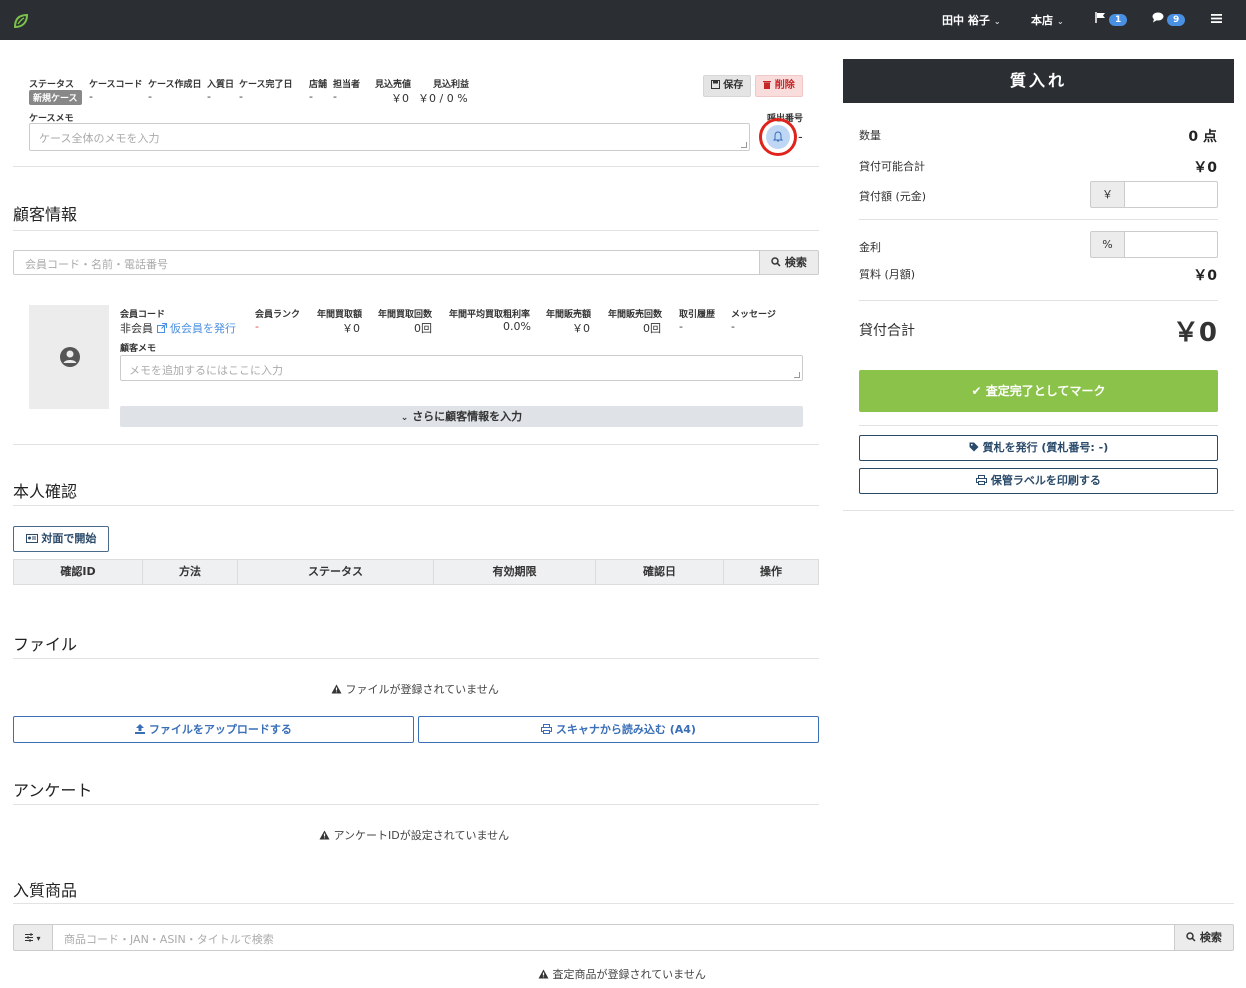 The image size is (1246, 988). What do you see at coordinates (795, 262) in the screenshot?
I see `customer-search-label: 検索` at bounding box center [795, 262].